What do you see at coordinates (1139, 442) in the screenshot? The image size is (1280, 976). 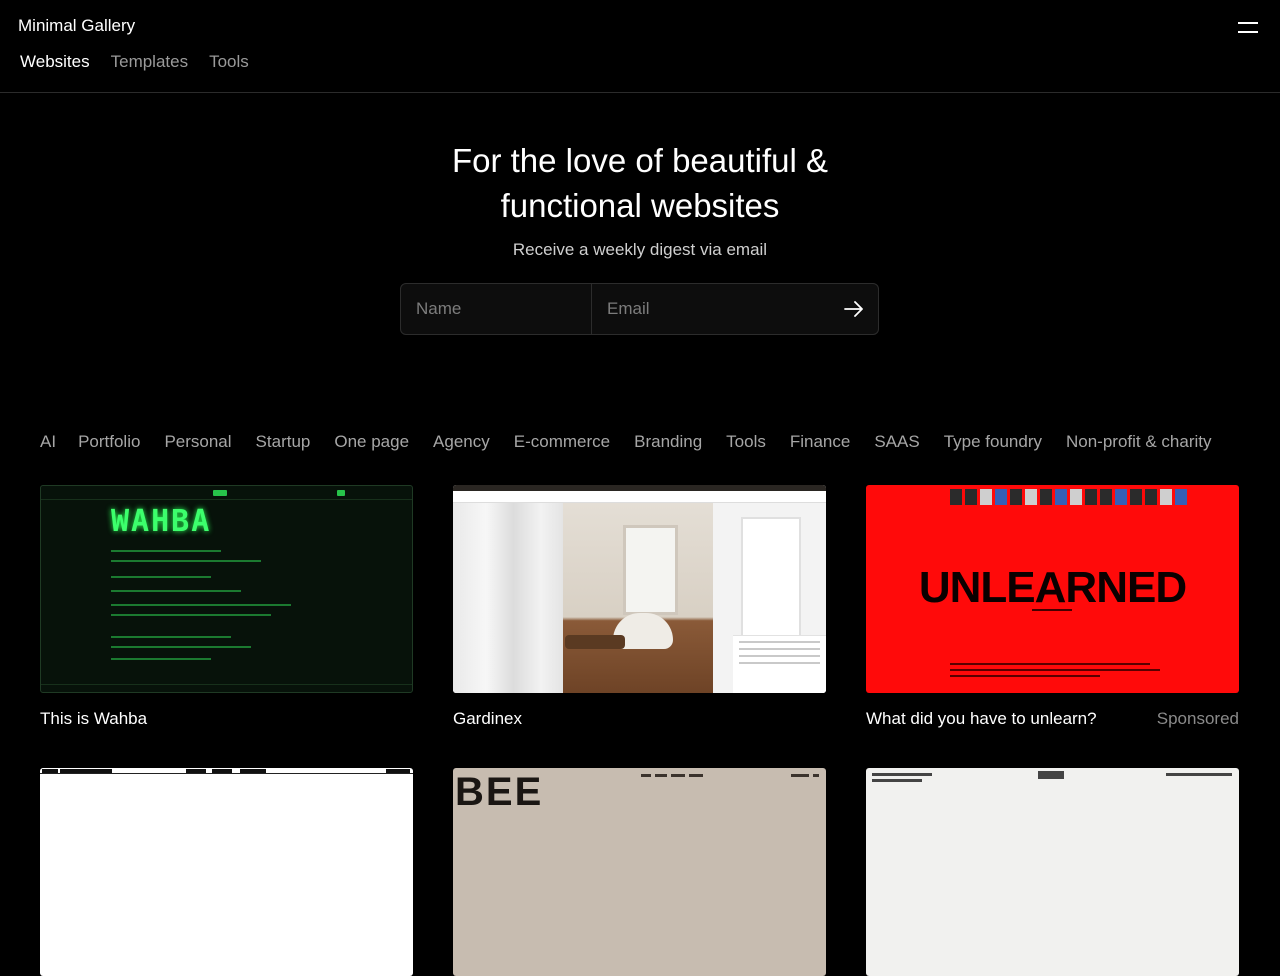 I see `category-non-profit: Non-profit & charity` at bounding box center [1139, 442].